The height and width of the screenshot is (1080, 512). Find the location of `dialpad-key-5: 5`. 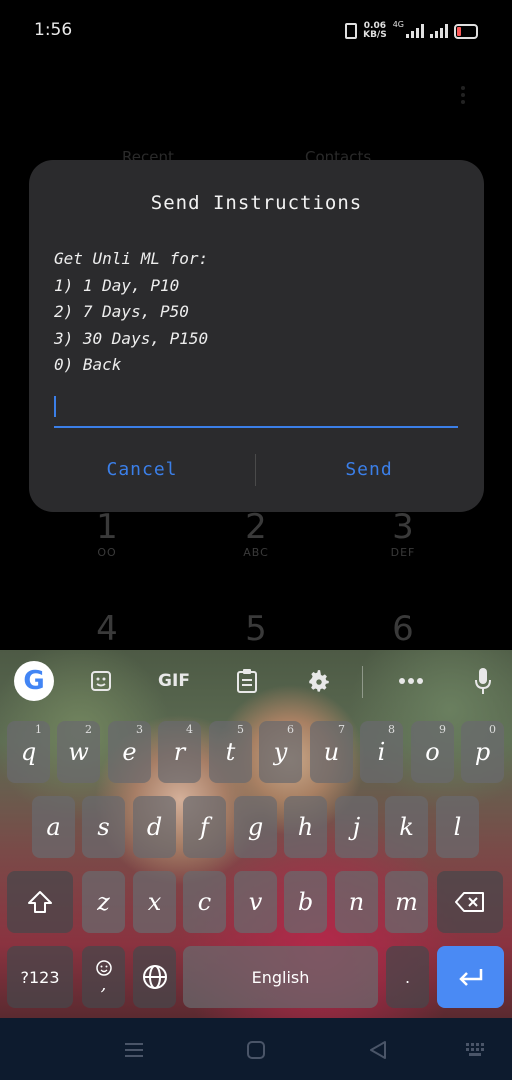

dialpad-key-5: 5 is located at coordinates (256, 629).